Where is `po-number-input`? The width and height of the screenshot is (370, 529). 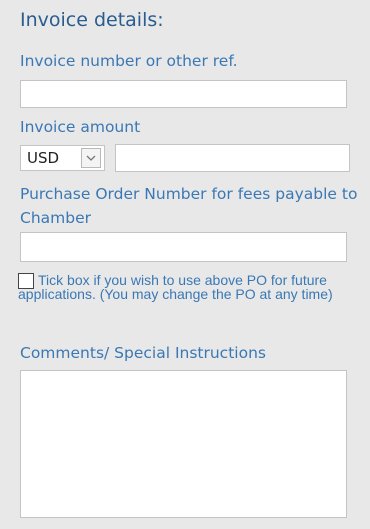
po-number-input is located at coordinates (183, 247).